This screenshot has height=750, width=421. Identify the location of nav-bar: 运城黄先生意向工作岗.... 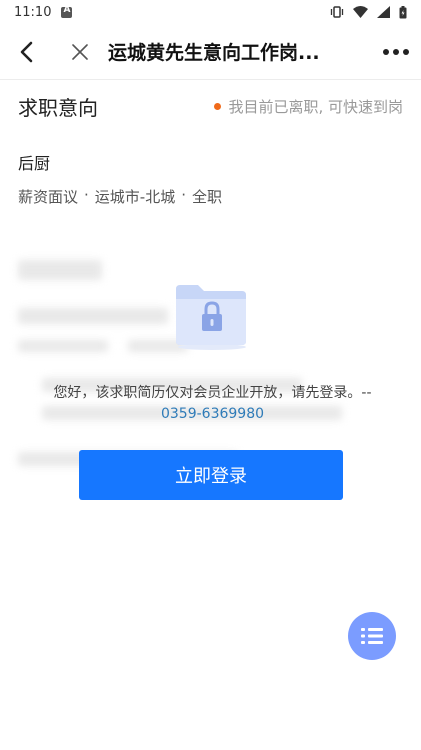
(210, 52).